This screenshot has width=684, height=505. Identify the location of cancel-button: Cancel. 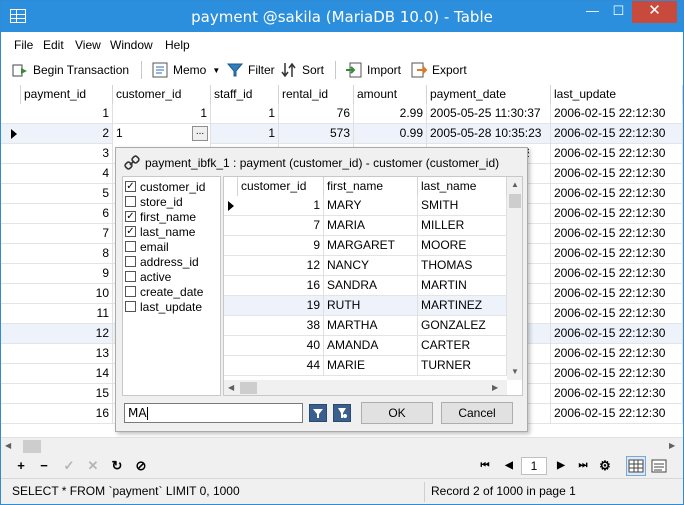
(477, 413).